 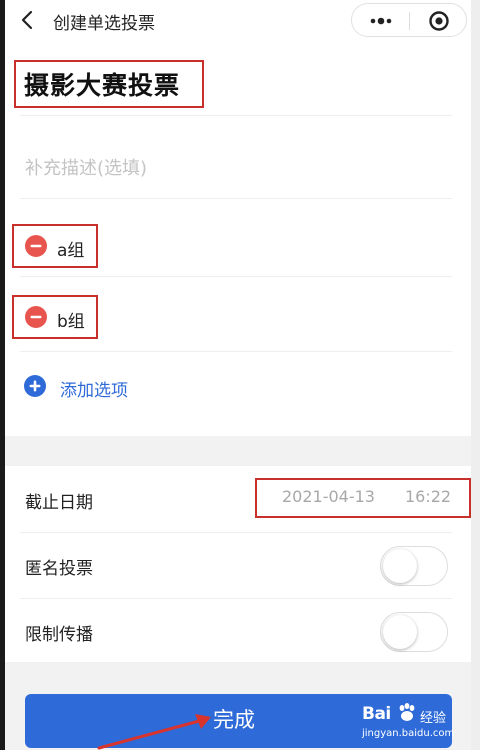 I want to click on restrict-sharing-toggle, so click(x=414, y=632).